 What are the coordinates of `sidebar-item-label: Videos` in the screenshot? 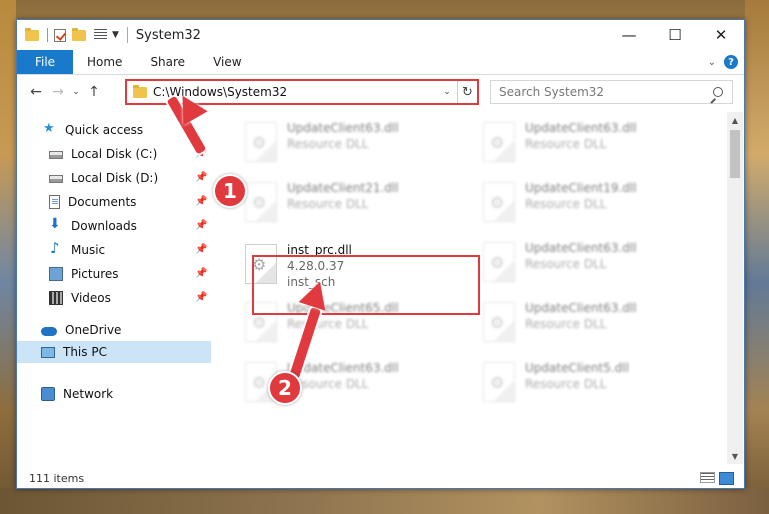 It's located at (91, 298).